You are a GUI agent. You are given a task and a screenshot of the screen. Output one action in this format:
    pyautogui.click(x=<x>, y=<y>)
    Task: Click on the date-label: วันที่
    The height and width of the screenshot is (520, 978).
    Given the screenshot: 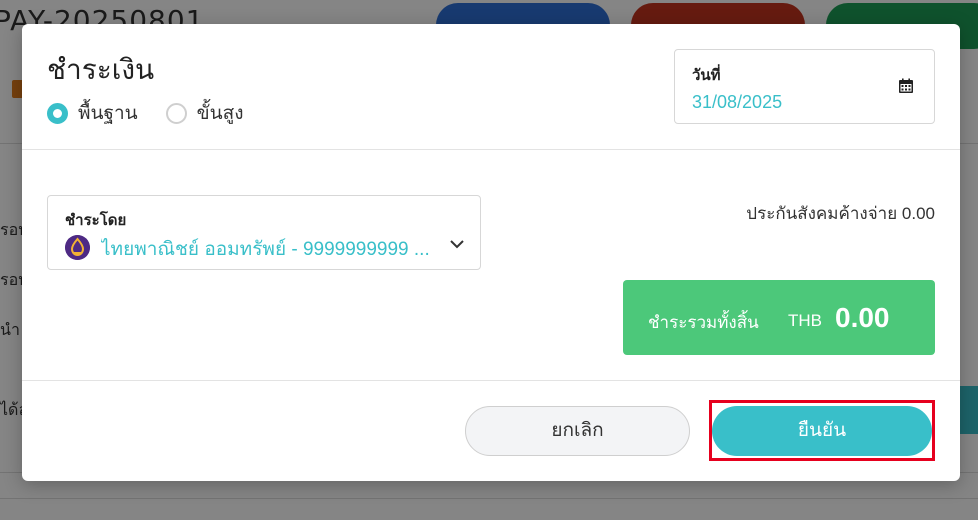 What is the action you would take?
    pyautogui.click(x=706, y=75)
    